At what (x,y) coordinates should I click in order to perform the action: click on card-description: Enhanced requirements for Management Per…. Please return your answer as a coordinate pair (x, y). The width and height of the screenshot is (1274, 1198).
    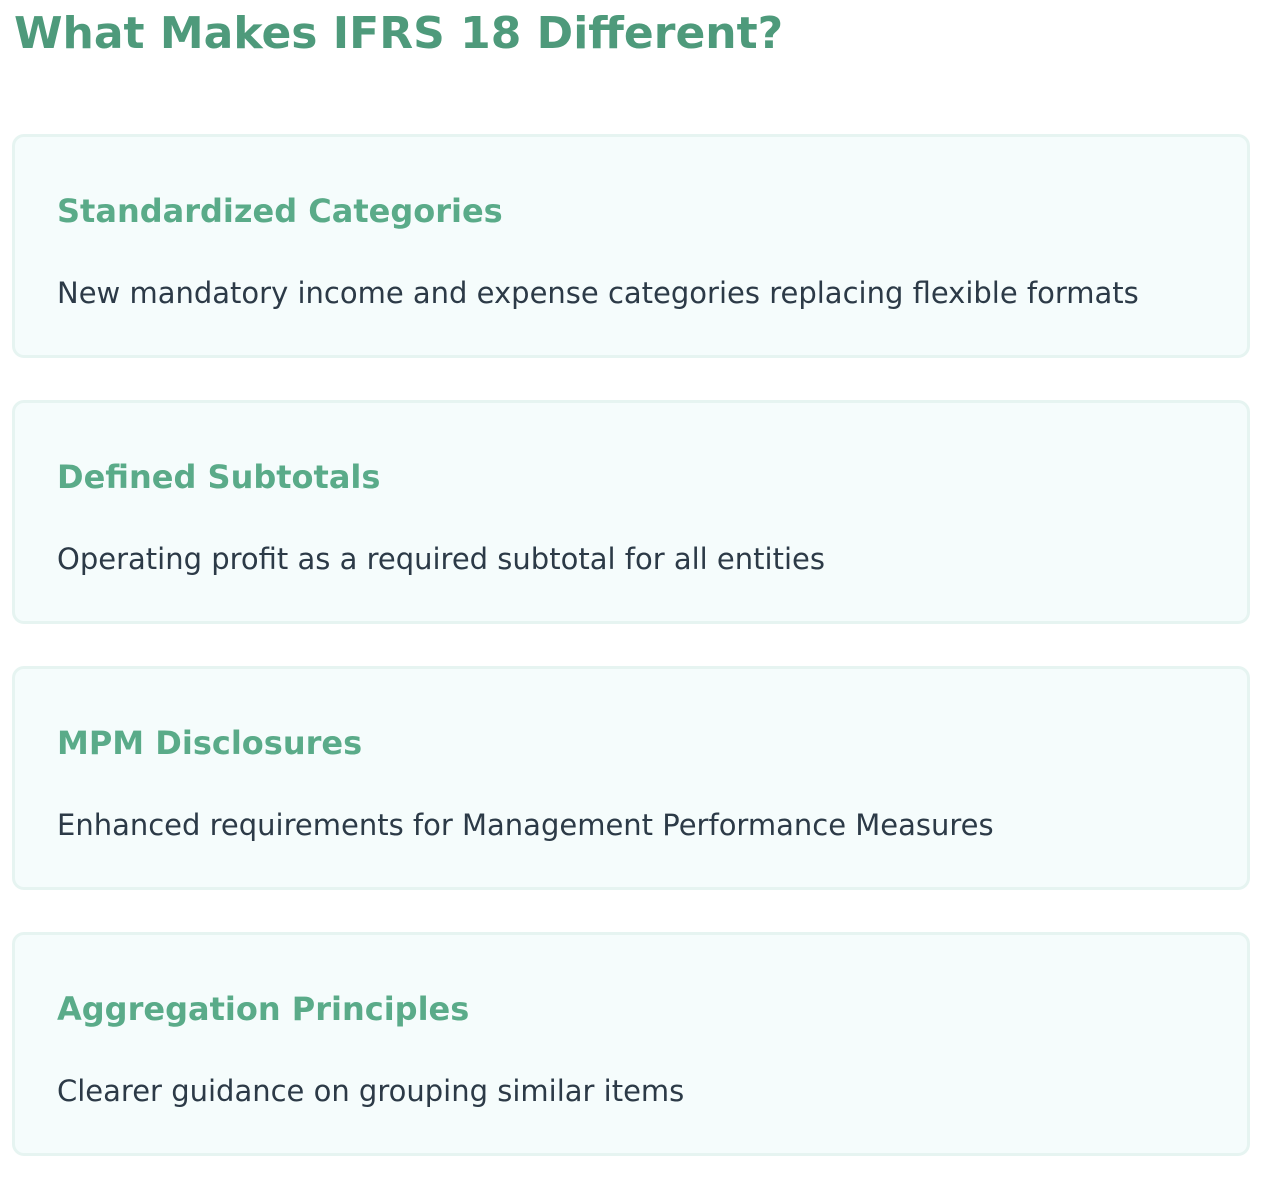
    Looking at the image, I should click on (525, 825).